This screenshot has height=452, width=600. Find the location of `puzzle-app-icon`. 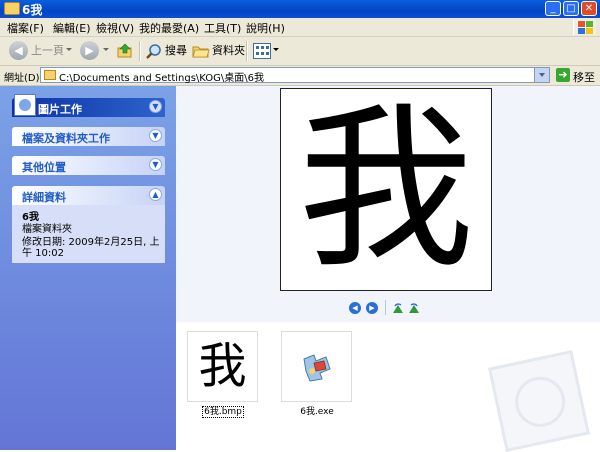

puzzle-app-icon is located at coordinates (317, 366).